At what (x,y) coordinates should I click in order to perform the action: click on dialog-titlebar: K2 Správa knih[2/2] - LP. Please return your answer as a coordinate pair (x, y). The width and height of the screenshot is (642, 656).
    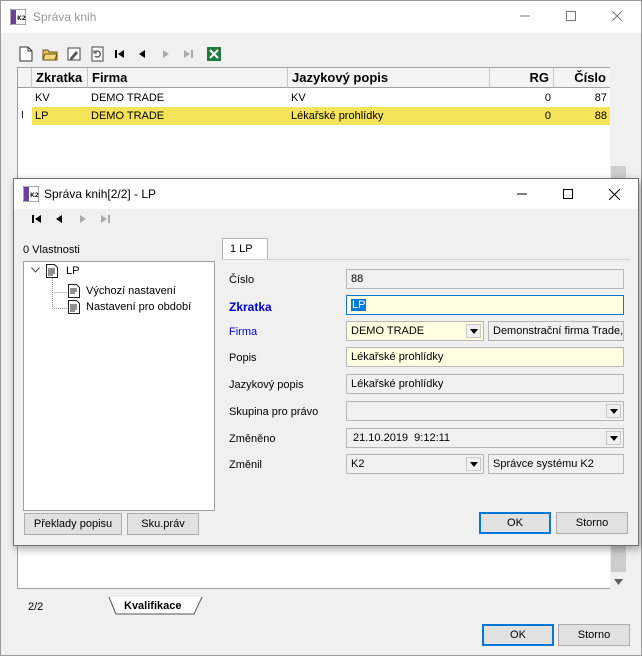
    Looking at the image, I should click on (326, 194).